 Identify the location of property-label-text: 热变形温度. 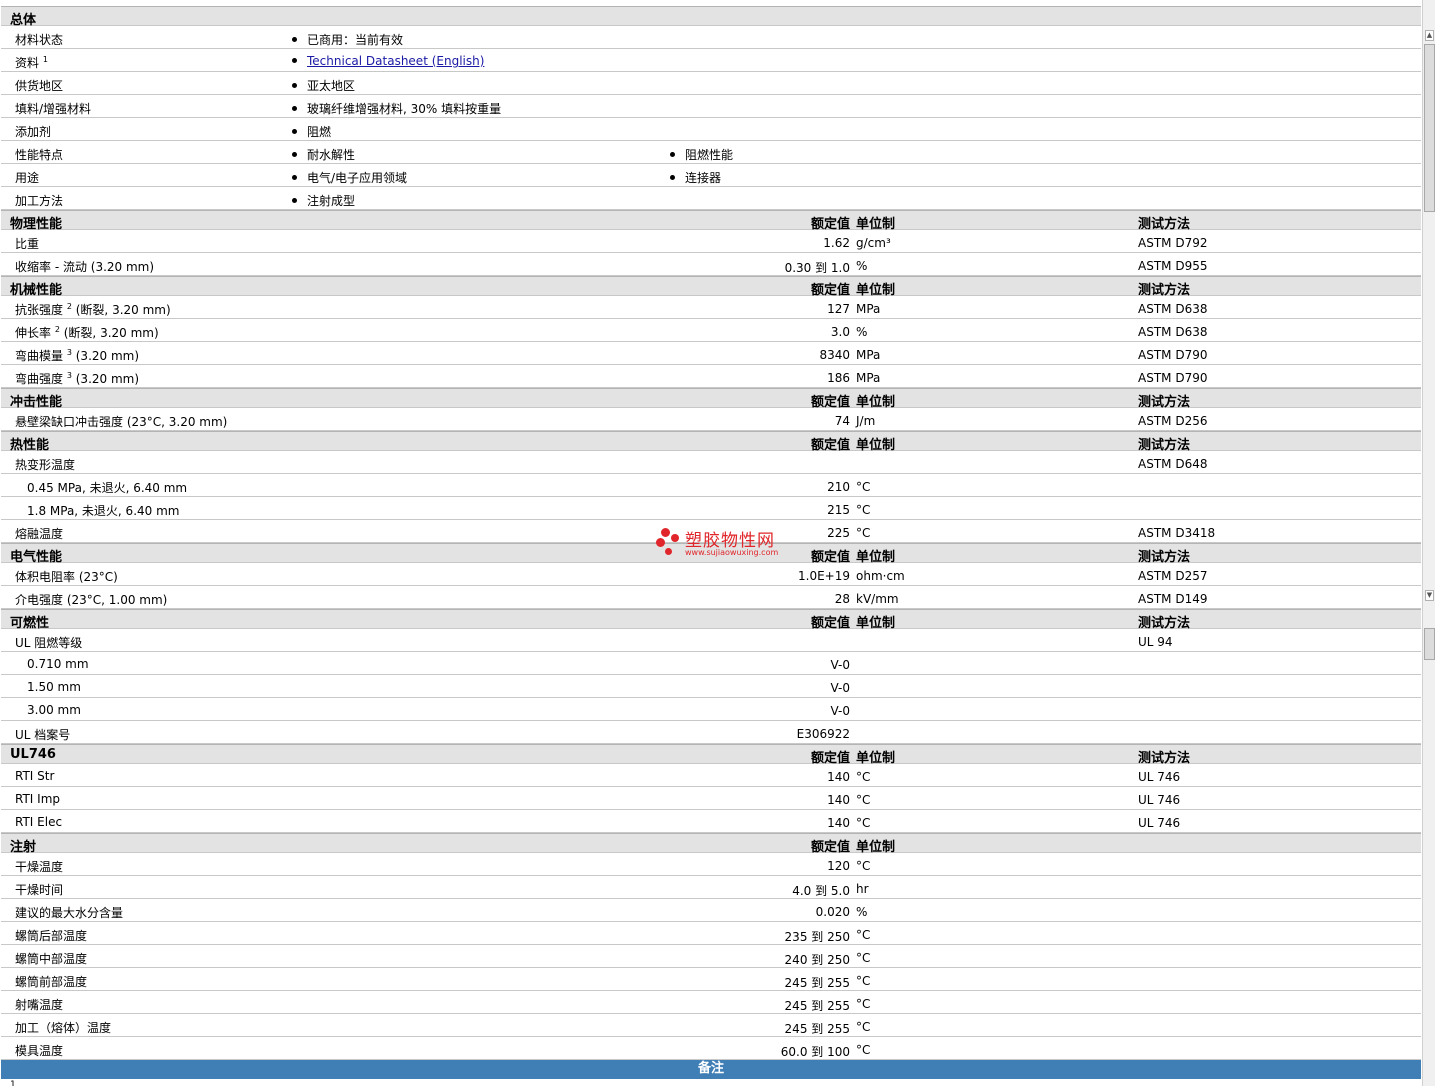
(45, 465).